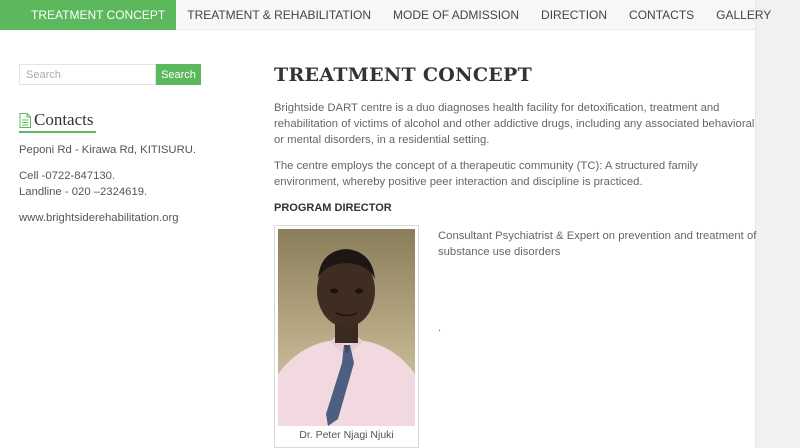 The height and width of the screenshot is (448, 800). I want to click on nav-item-treatment-concept: TREATMENT CONCEPT, so click(88, 15).